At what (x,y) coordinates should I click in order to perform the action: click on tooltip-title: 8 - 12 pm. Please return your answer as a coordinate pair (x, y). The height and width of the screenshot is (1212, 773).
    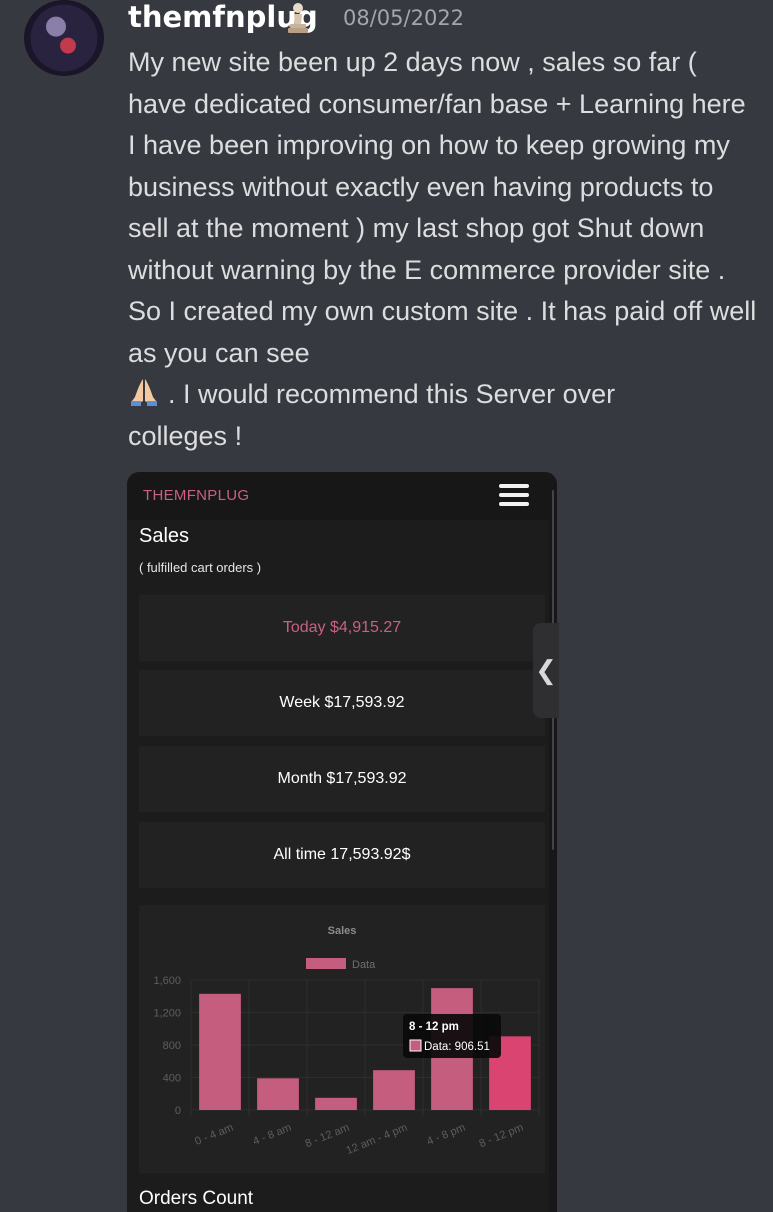
    Looking at the image, I should click on (434, 1027).